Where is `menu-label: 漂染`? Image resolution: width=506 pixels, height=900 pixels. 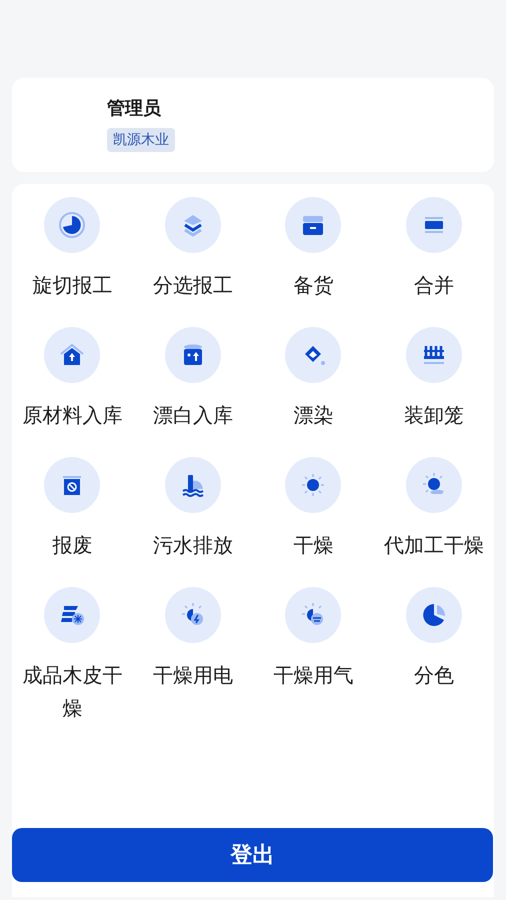
menu-label: 漂染 is located at coordinates (313, 415).